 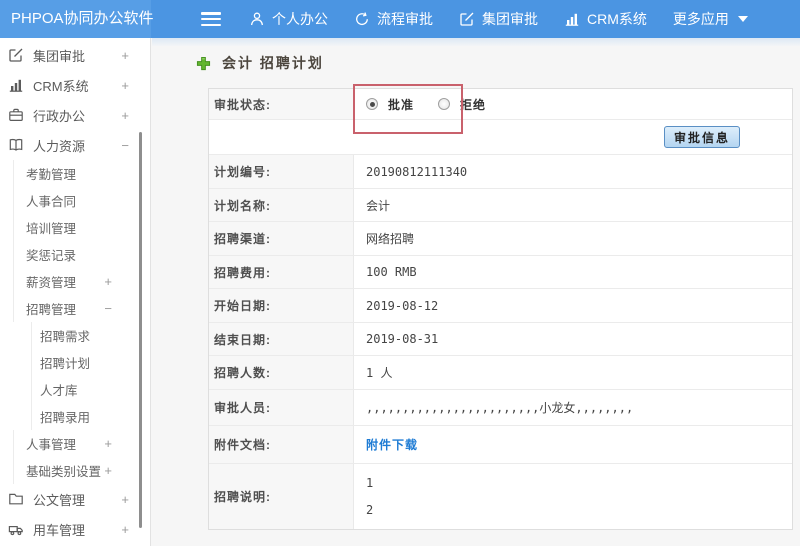 I want to click on radio-reject-circle, so click(x=444, y=104).